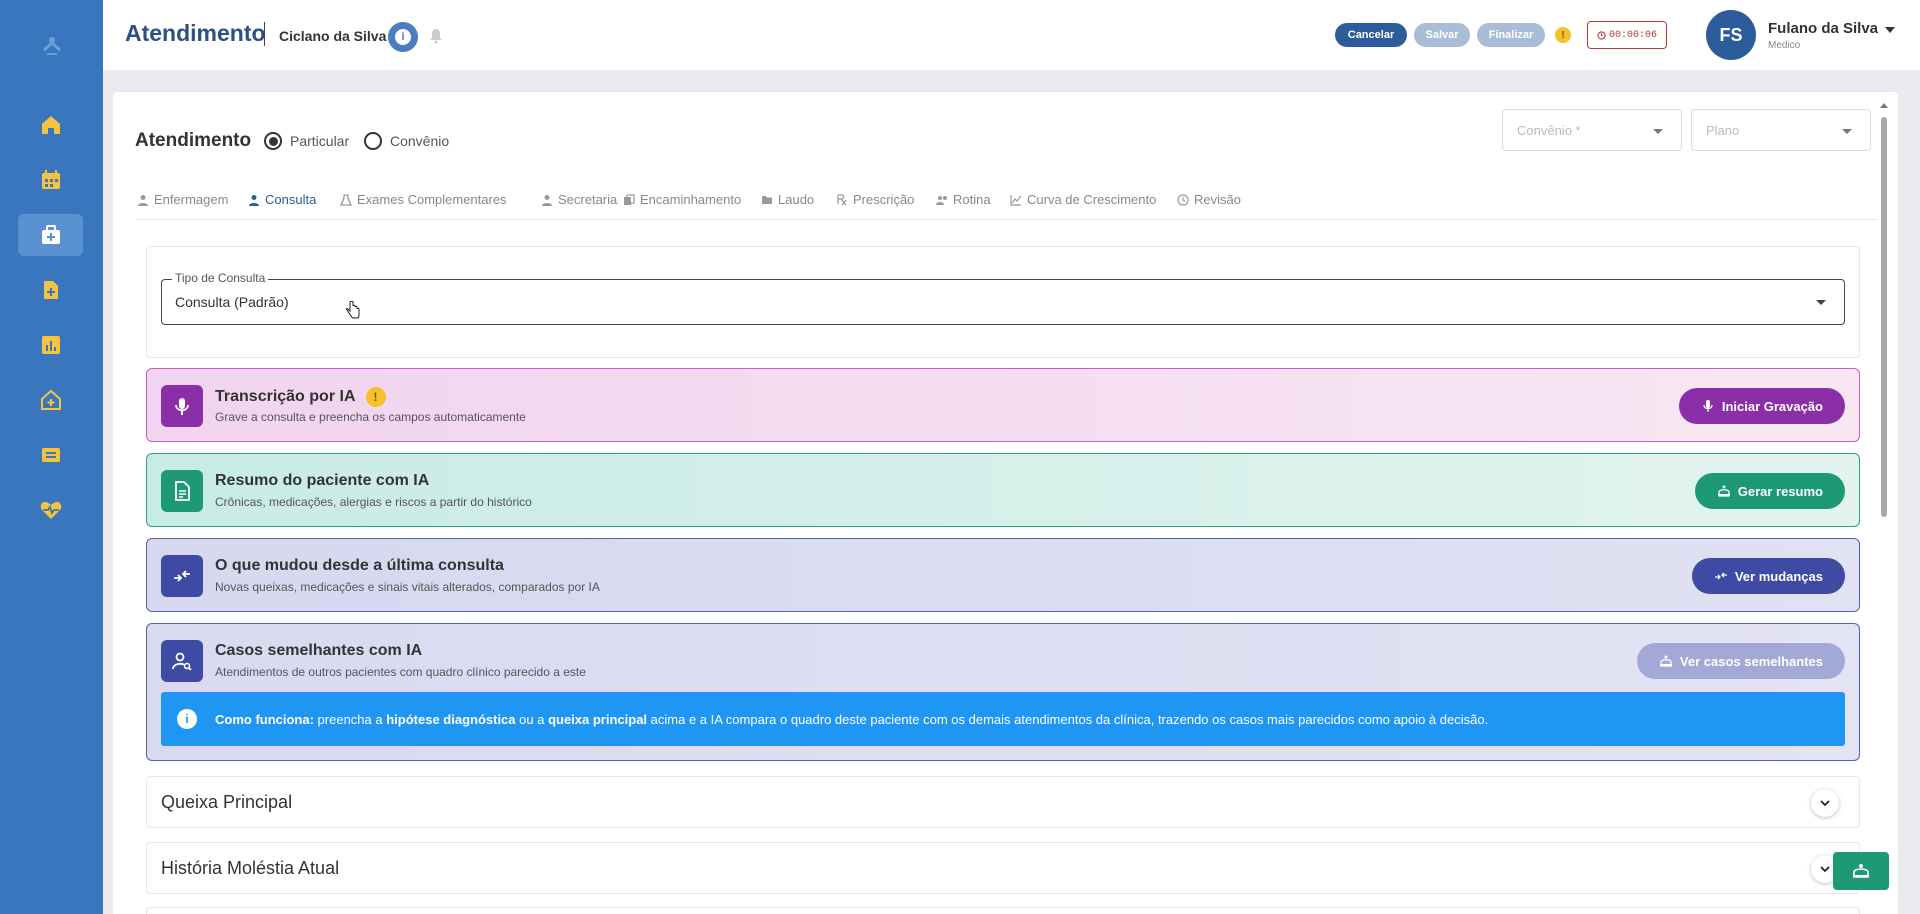 Image resolution: width=1920 pixels, height=914 pixels. I want to click on compare-arrows-icon, so click(1720, 576).